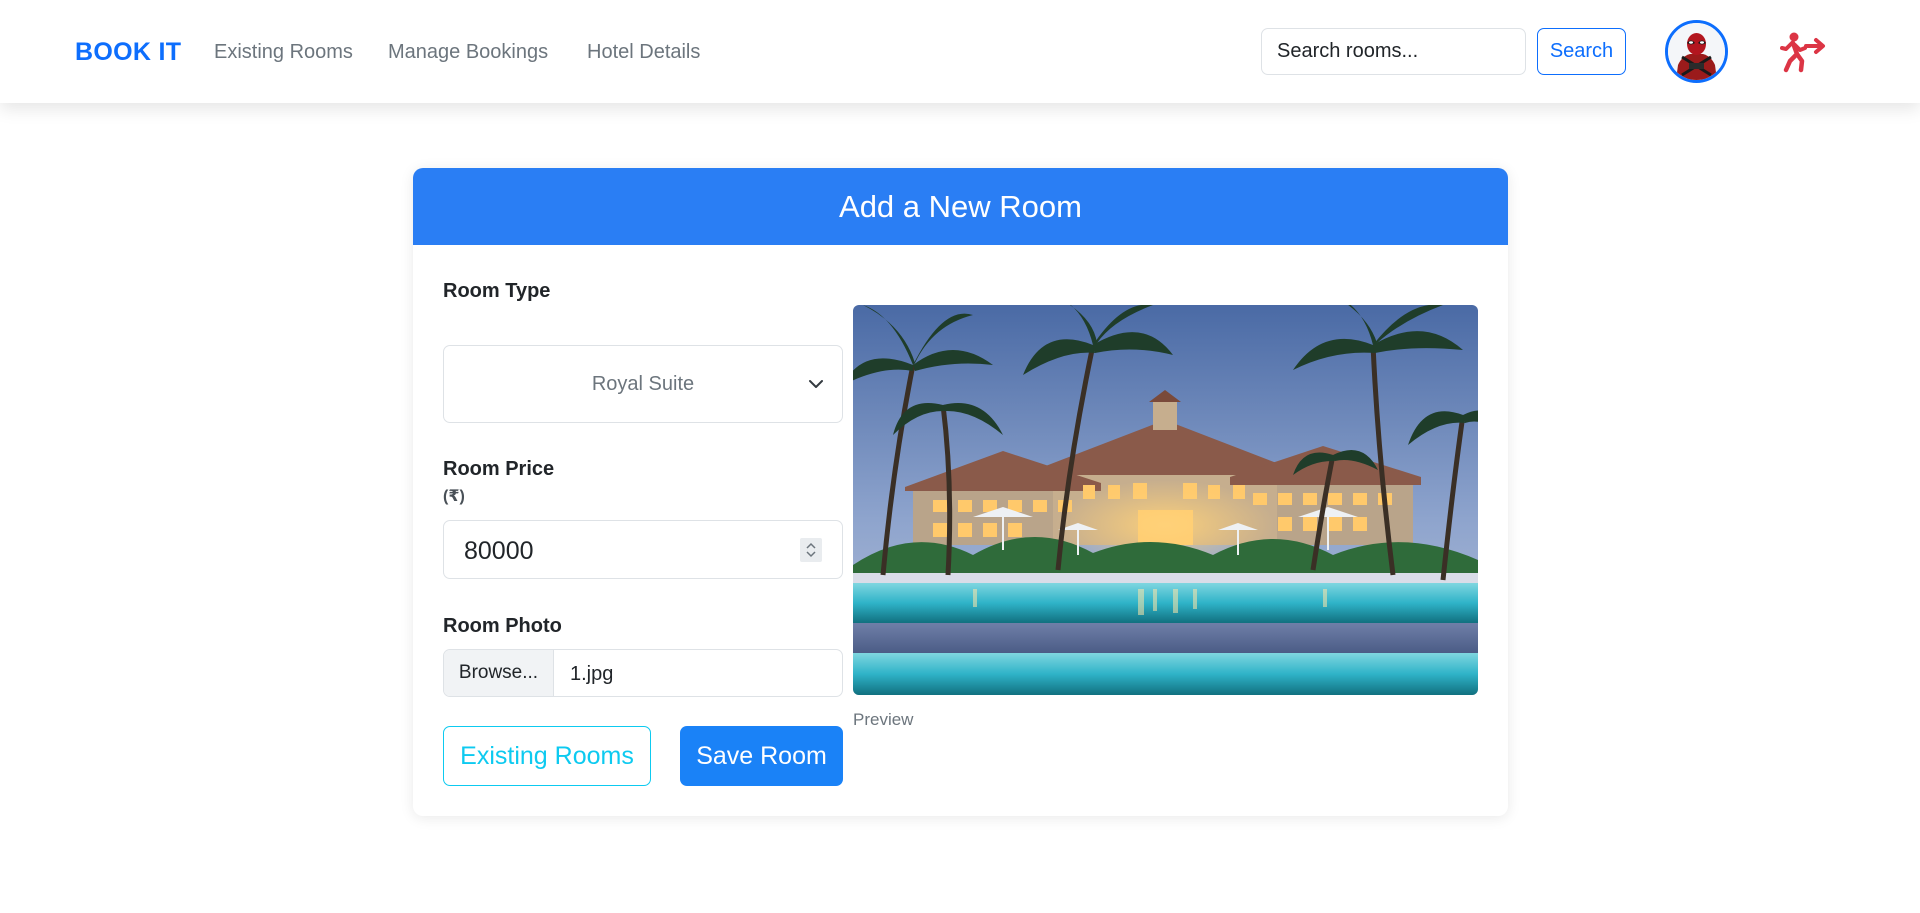  What do you see at coordinates (883, 719) in the screenshot?
I see `preview-caption: Preview` at bounding box center [883, 719].